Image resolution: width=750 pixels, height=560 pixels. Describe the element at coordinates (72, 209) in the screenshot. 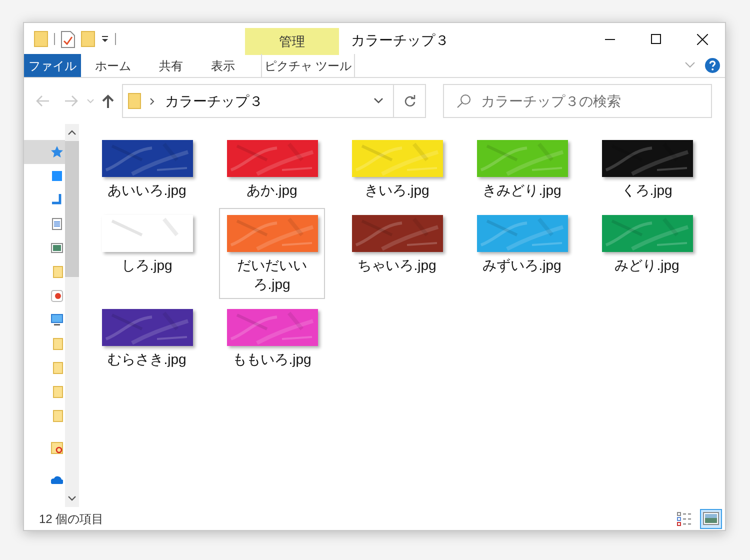

I see `scrollbar-thumb` at that location.